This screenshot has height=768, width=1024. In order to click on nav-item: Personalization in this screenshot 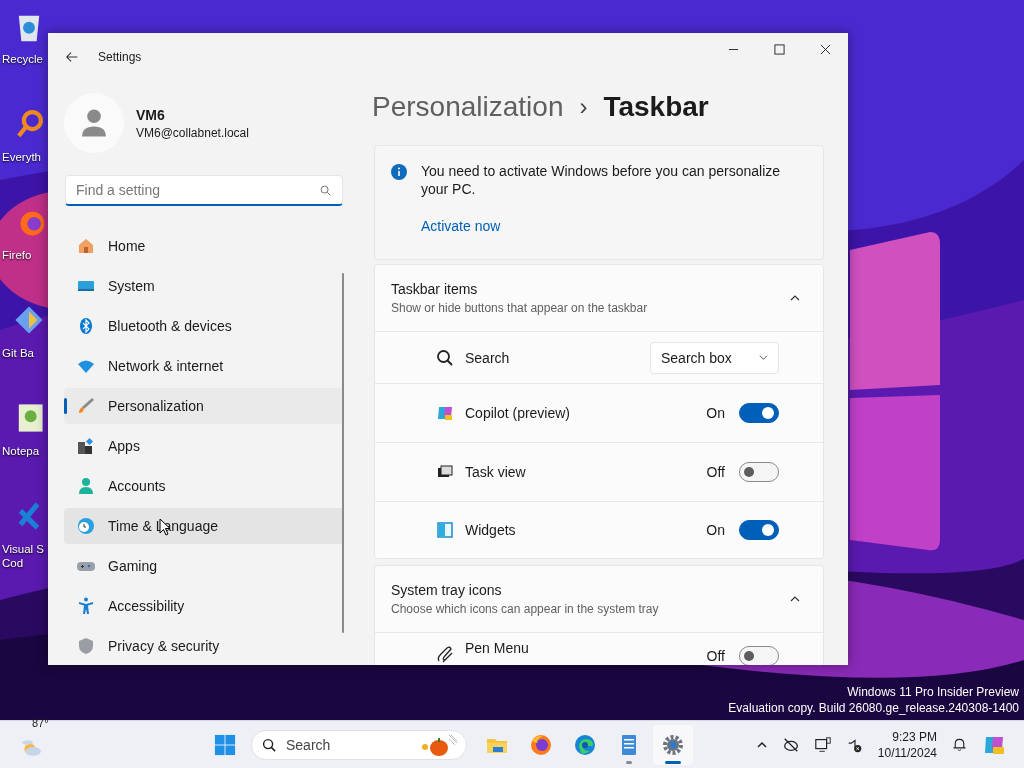, I will do `click(204, 406)`.